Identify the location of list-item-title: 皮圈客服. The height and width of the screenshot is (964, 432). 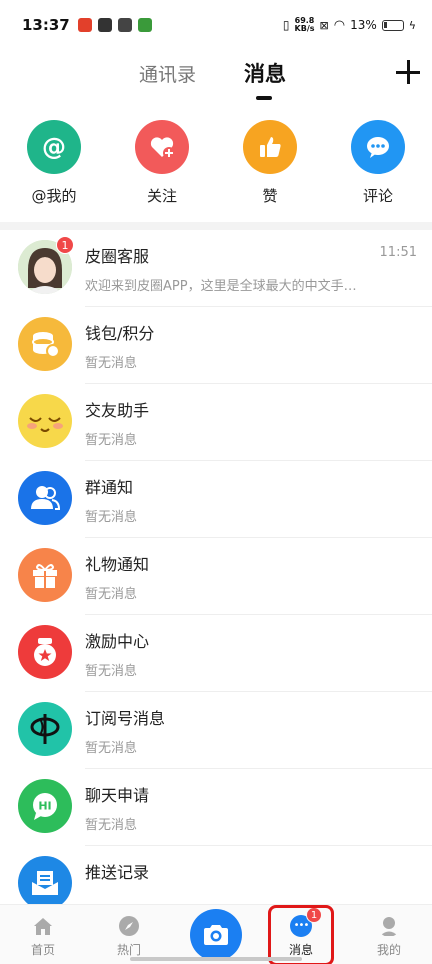
(117, 256).